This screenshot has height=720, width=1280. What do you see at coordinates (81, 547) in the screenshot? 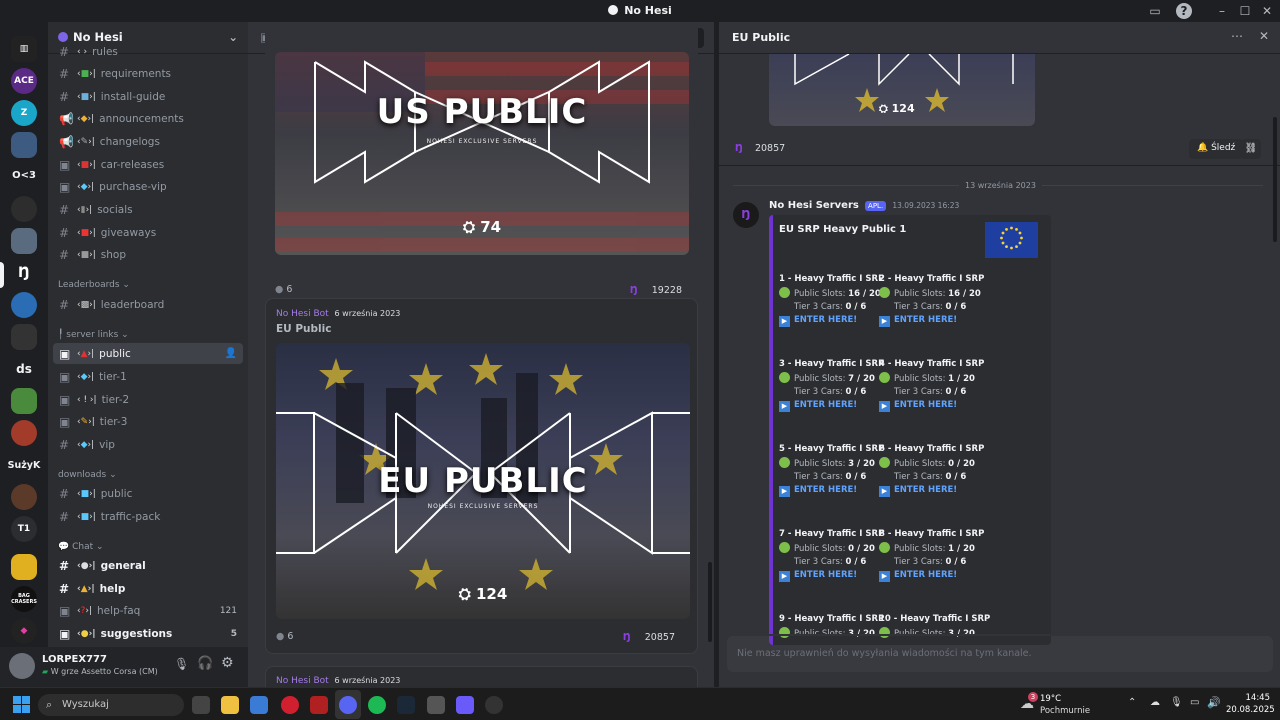
I see `category-chat: 💬 Chat ⌄` at bounding box center [81, 547].